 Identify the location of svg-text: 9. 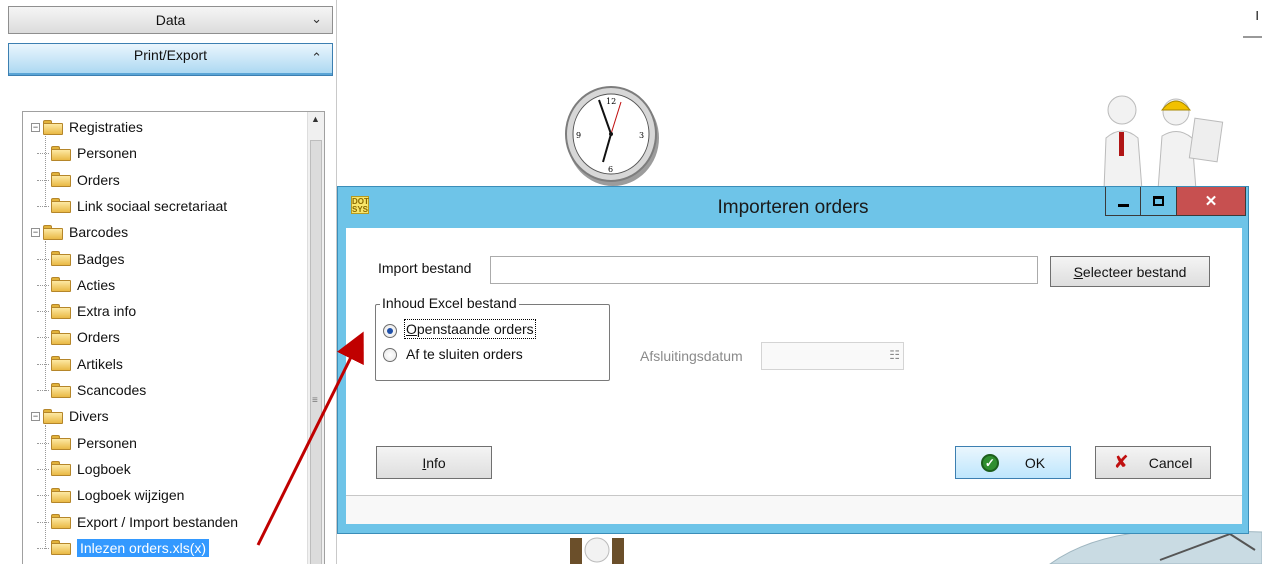
(578, 135).